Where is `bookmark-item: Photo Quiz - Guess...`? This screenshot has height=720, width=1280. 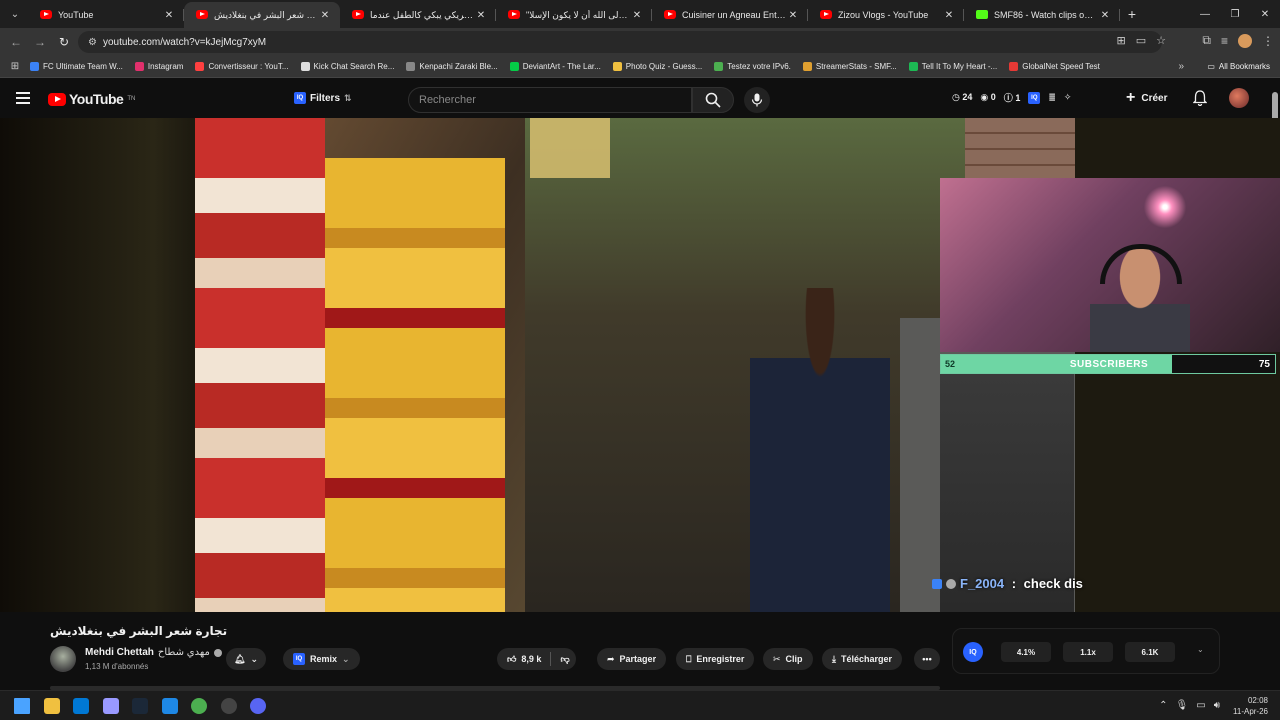
bookmark-item: Photo Quiz - Guess... is located at coordinates (657, 66).